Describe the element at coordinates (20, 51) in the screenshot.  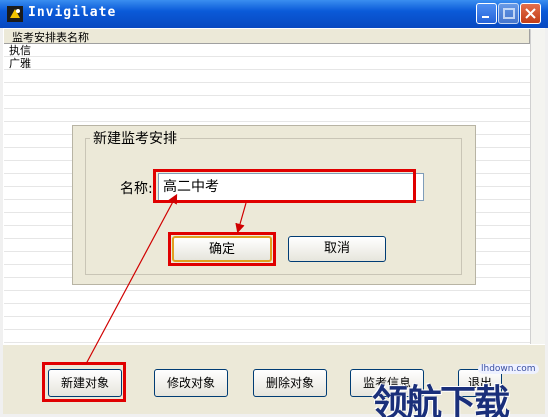
I see `list-item: 执信` at that location.